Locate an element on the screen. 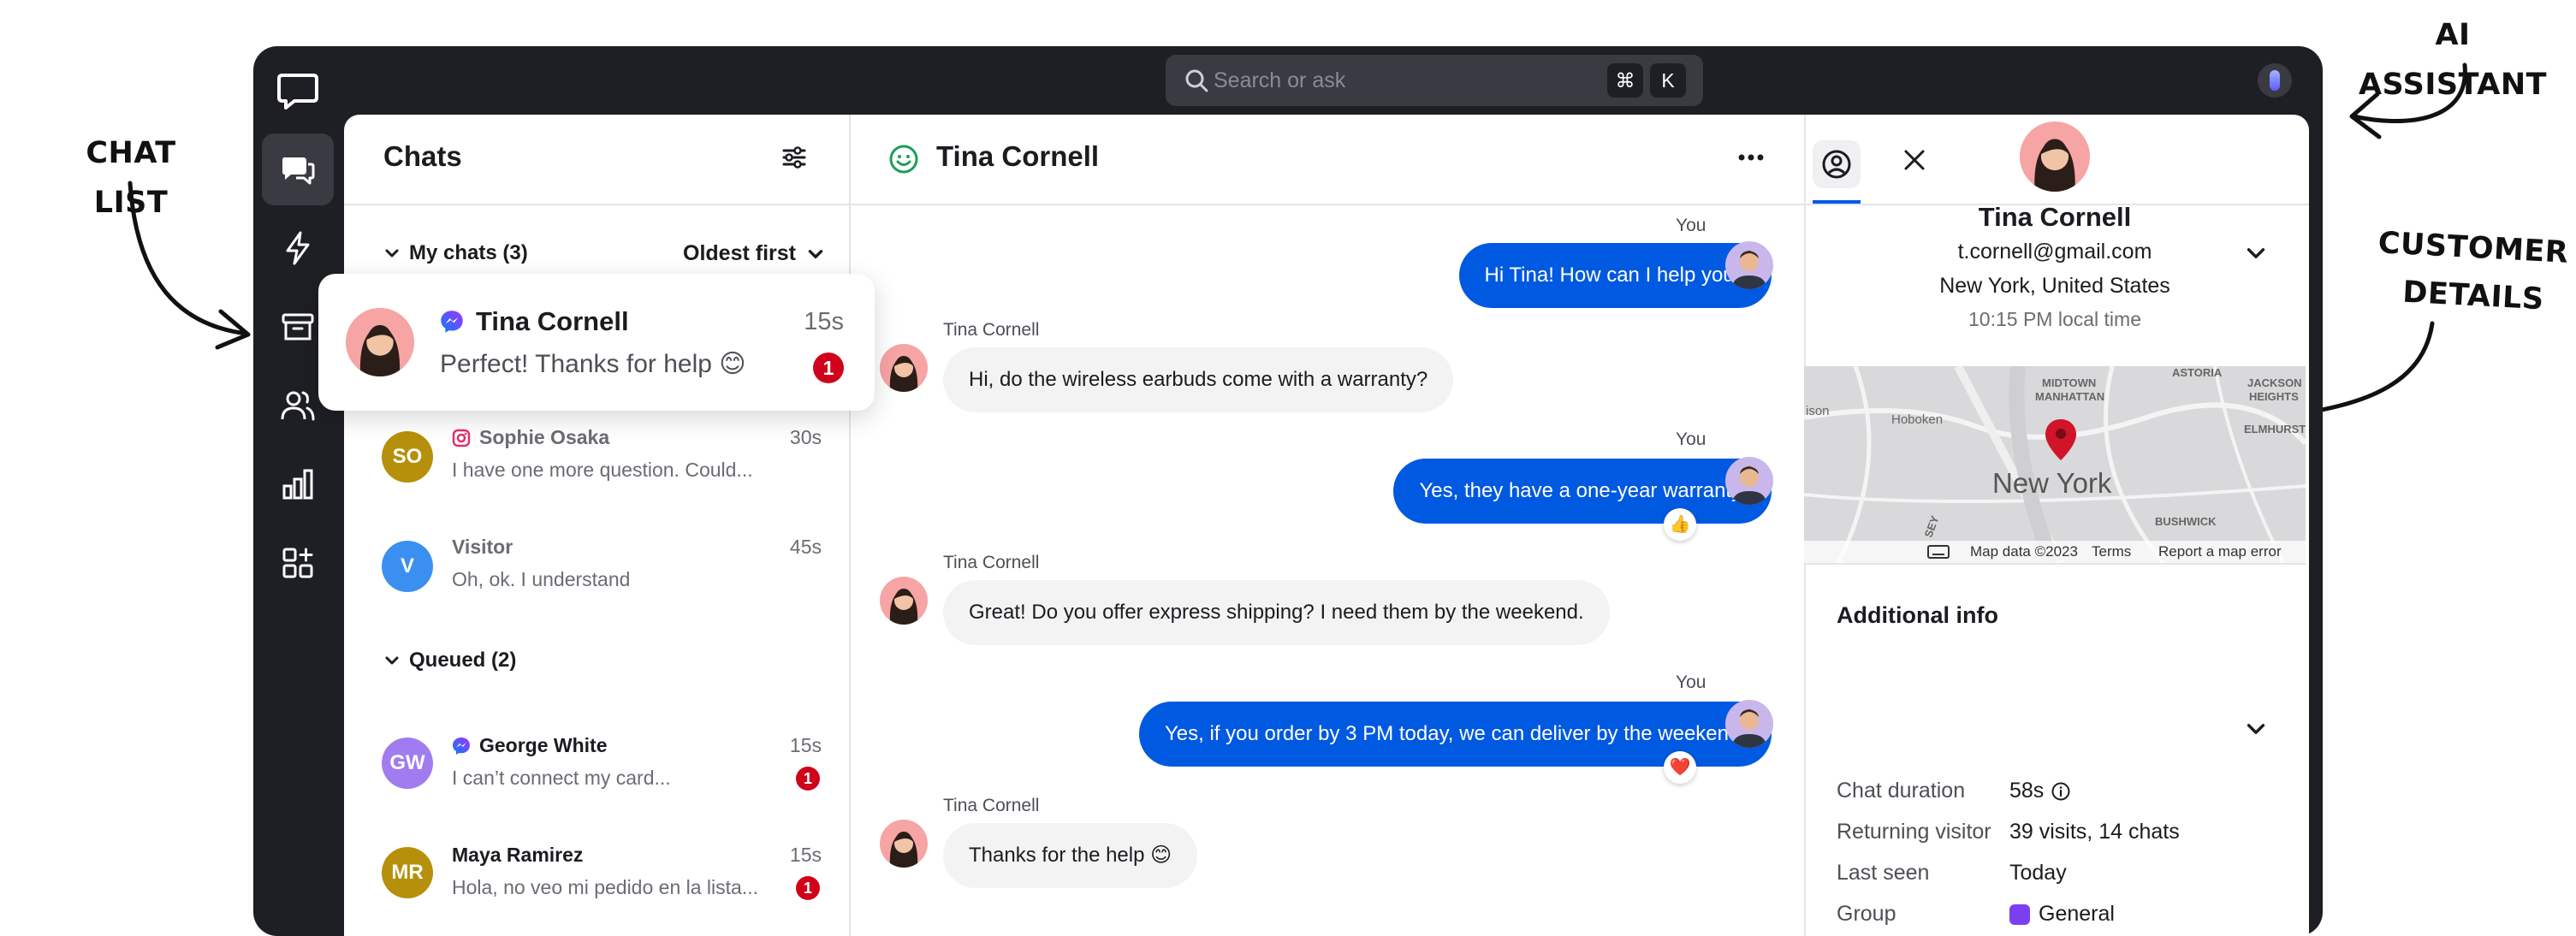 The width and height of the screenshot is (2576, 936). message-bubble-agent: Yes, they have a one-year warranty. is located at coordinates (1582, 491).